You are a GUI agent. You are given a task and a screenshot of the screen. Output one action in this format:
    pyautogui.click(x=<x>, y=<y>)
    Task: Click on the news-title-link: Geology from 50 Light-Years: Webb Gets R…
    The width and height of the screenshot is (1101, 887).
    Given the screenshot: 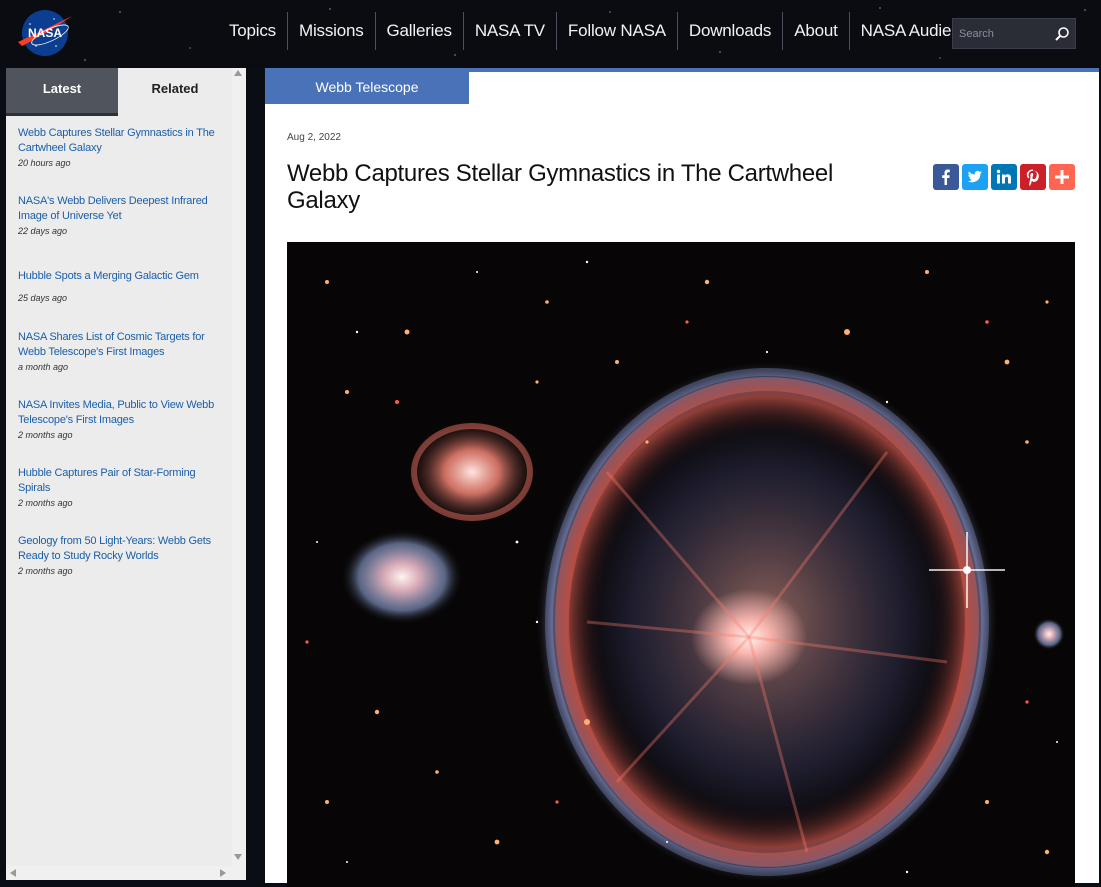 What is the action you would take?
    pyautogui.click(x=123, y=549)
    